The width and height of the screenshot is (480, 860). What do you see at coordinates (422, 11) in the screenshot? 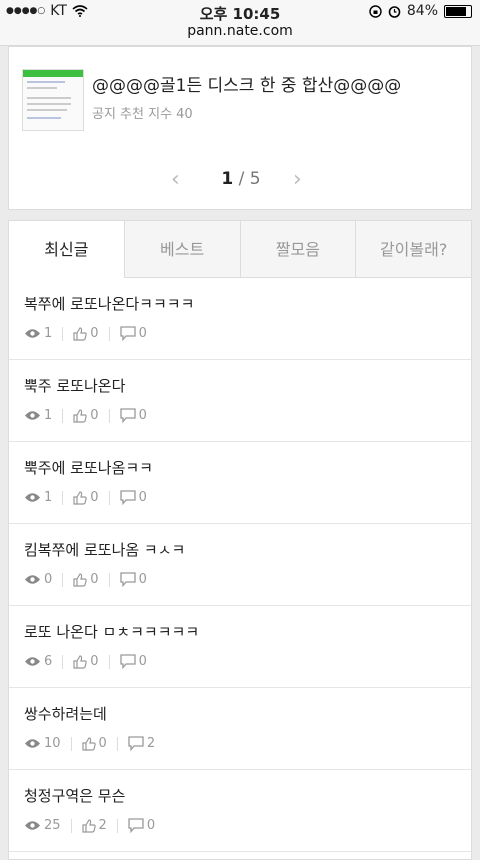
I see `battery-label: 84%` at bounding box center [422, 11].